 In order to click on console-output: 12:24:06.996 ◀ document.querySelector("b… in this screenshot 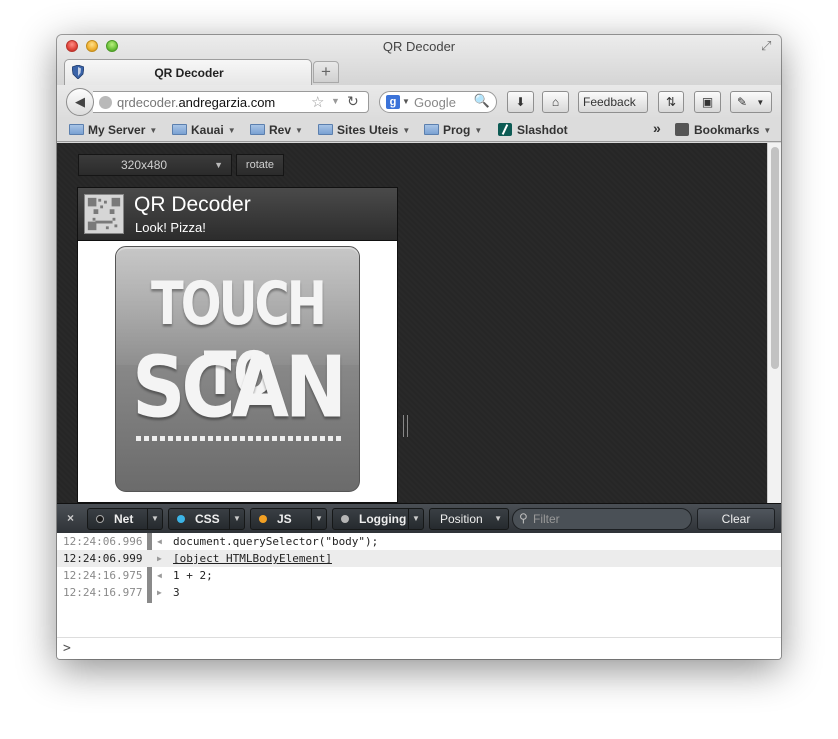, I will do `click(419, 585)`.